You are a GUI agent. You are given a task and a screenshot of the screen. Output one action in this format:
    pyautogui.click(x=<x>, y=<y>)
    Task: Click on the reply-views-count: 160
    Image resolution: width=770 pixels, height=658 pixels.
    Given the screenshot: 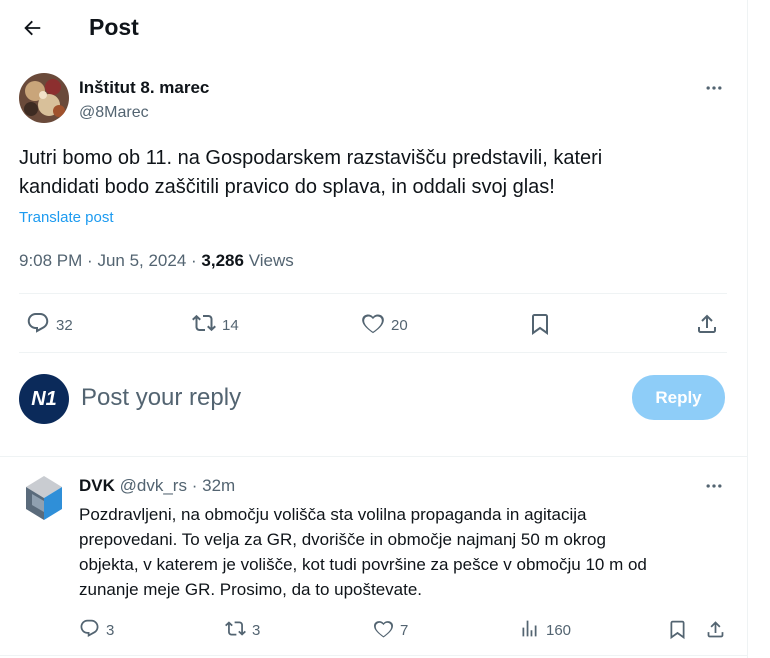 What is the action you would take?
    pyautogui.click(x=559, y=630)
    